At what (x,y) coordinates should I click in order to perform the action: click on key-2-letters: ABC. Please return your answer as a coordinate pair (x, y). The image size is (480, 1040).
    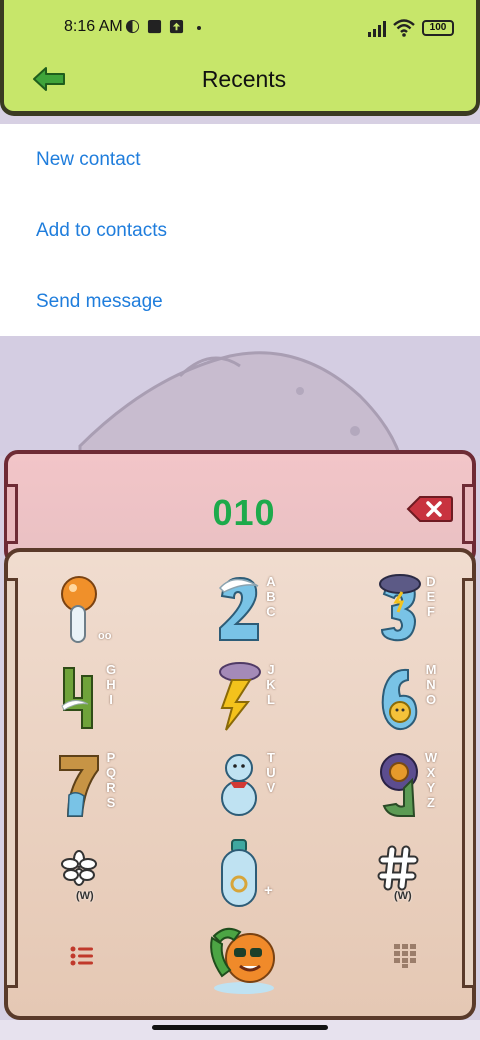
    Looking at the image, I should click on (271, 596).